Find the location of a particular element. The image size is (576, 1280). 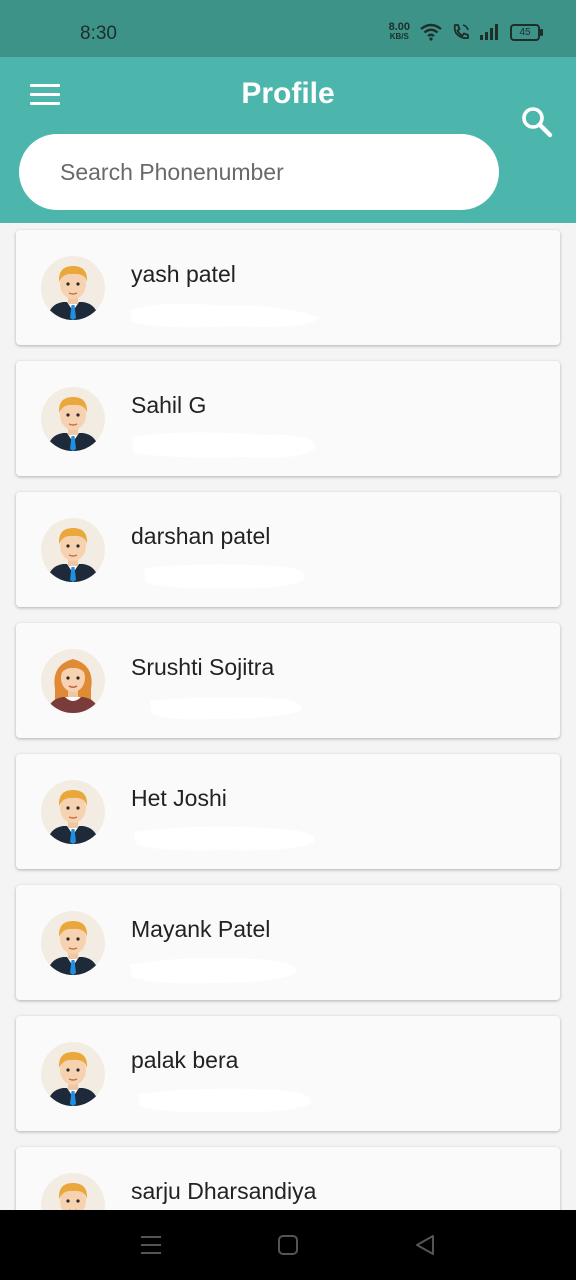

network-speed: 8.00 KB/S is located at coordinates (399, 32).